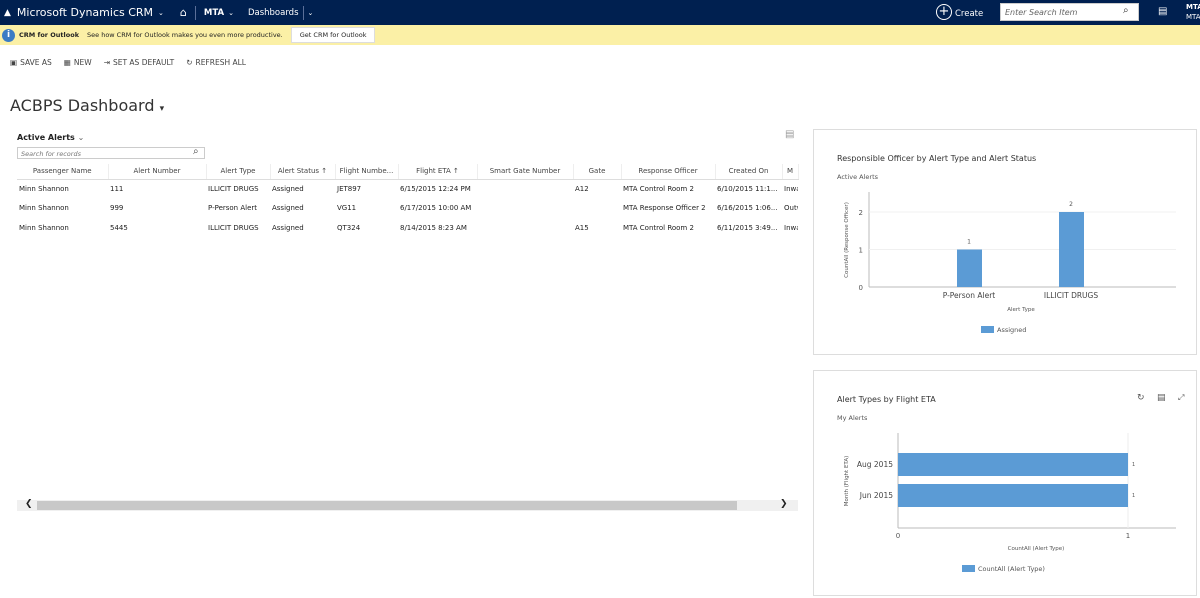 This screenshot has height=598, width=1200. Describe the element at coordinates (214, 13) in the screenshot. I see `org-menu: MTA` at that location.